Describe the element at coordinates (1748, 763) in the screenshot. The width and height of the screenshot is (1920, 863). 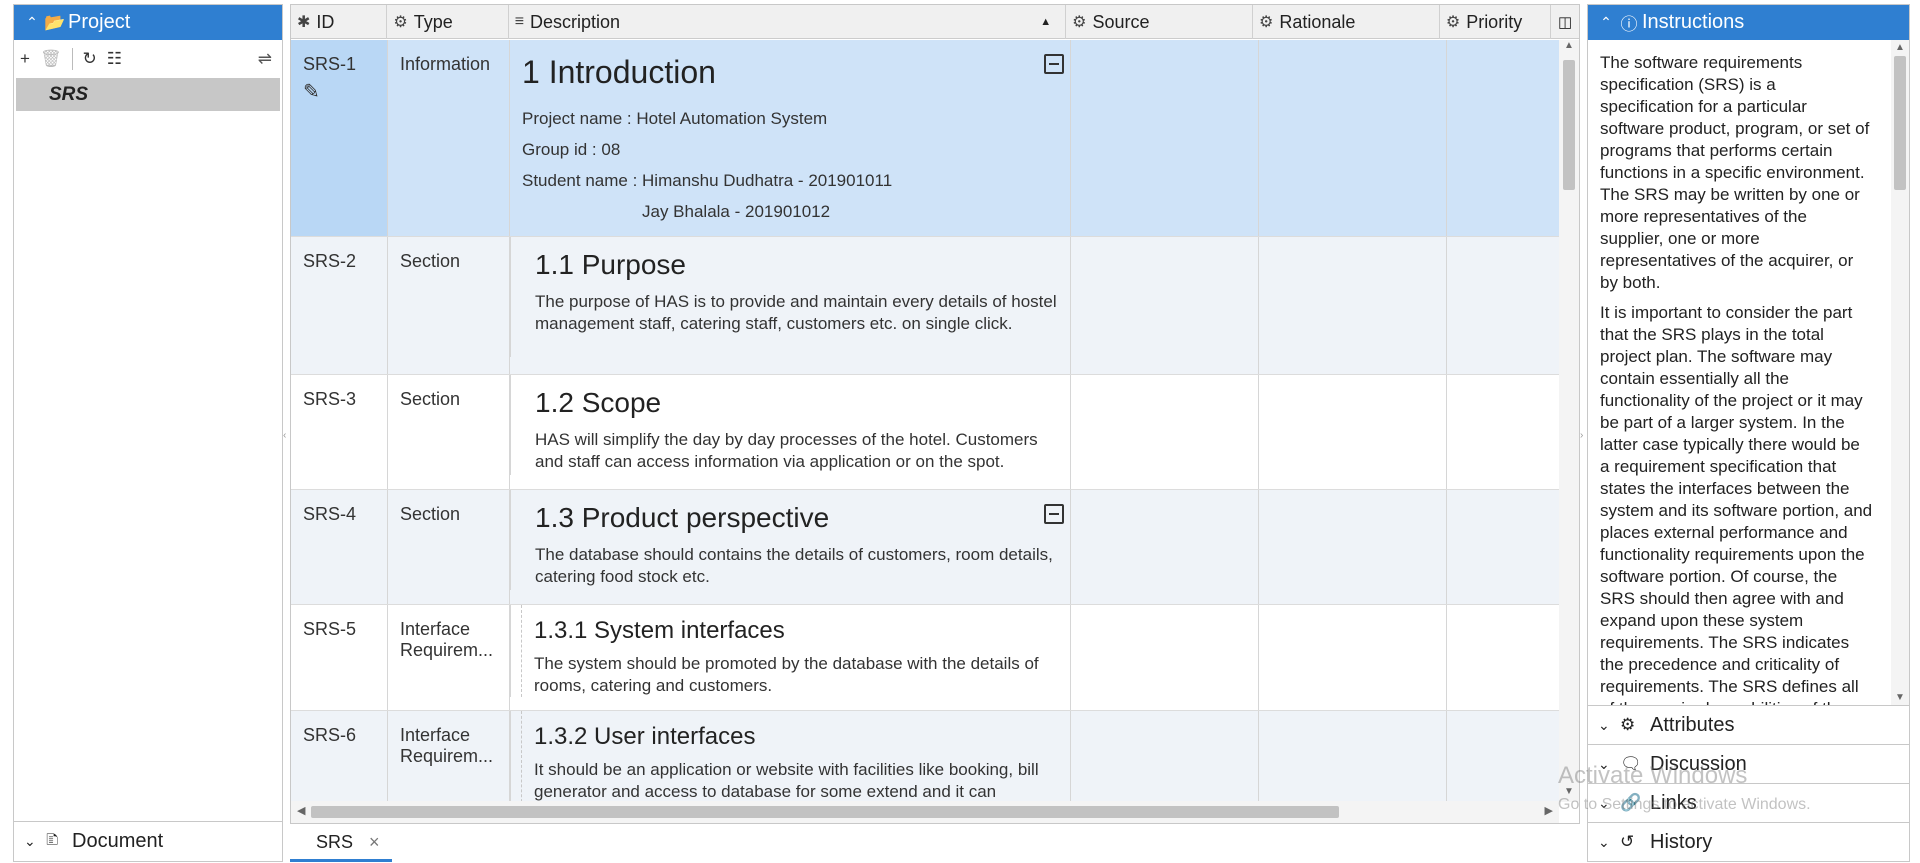
I see `discussion-section-header: ⌄ 🗨 Discussion` at that location.